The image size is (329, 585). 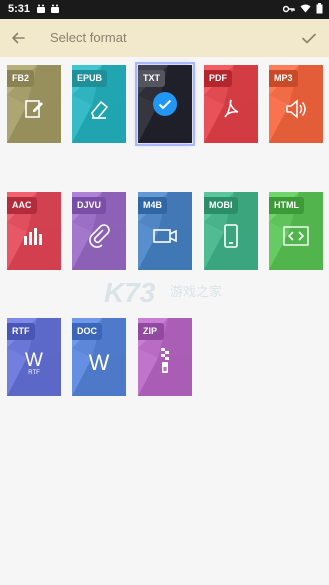 I want to click on format-label: TXT, so click(x=151, y=78).